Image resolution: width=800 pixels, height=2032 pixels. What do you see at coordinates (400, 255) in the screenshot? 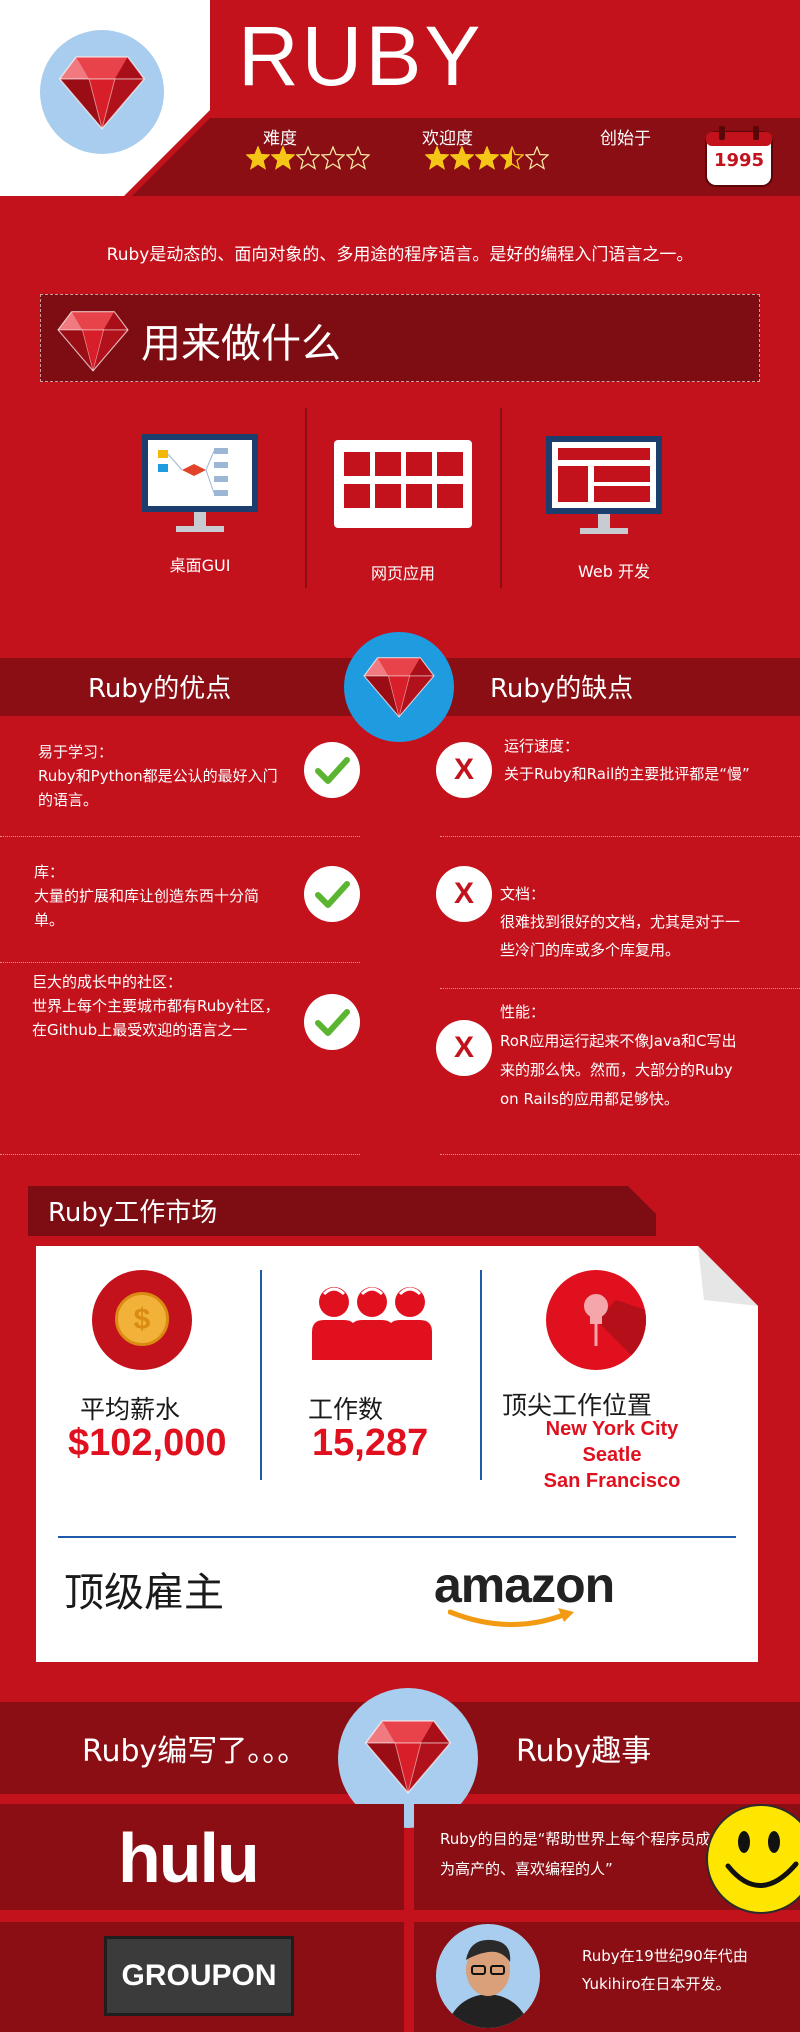
I see `intro-text: Ruby是动态的、面向对象的、多用途的程序语言。是好的编程入门语言之一。` at bounding box center [400, 255].